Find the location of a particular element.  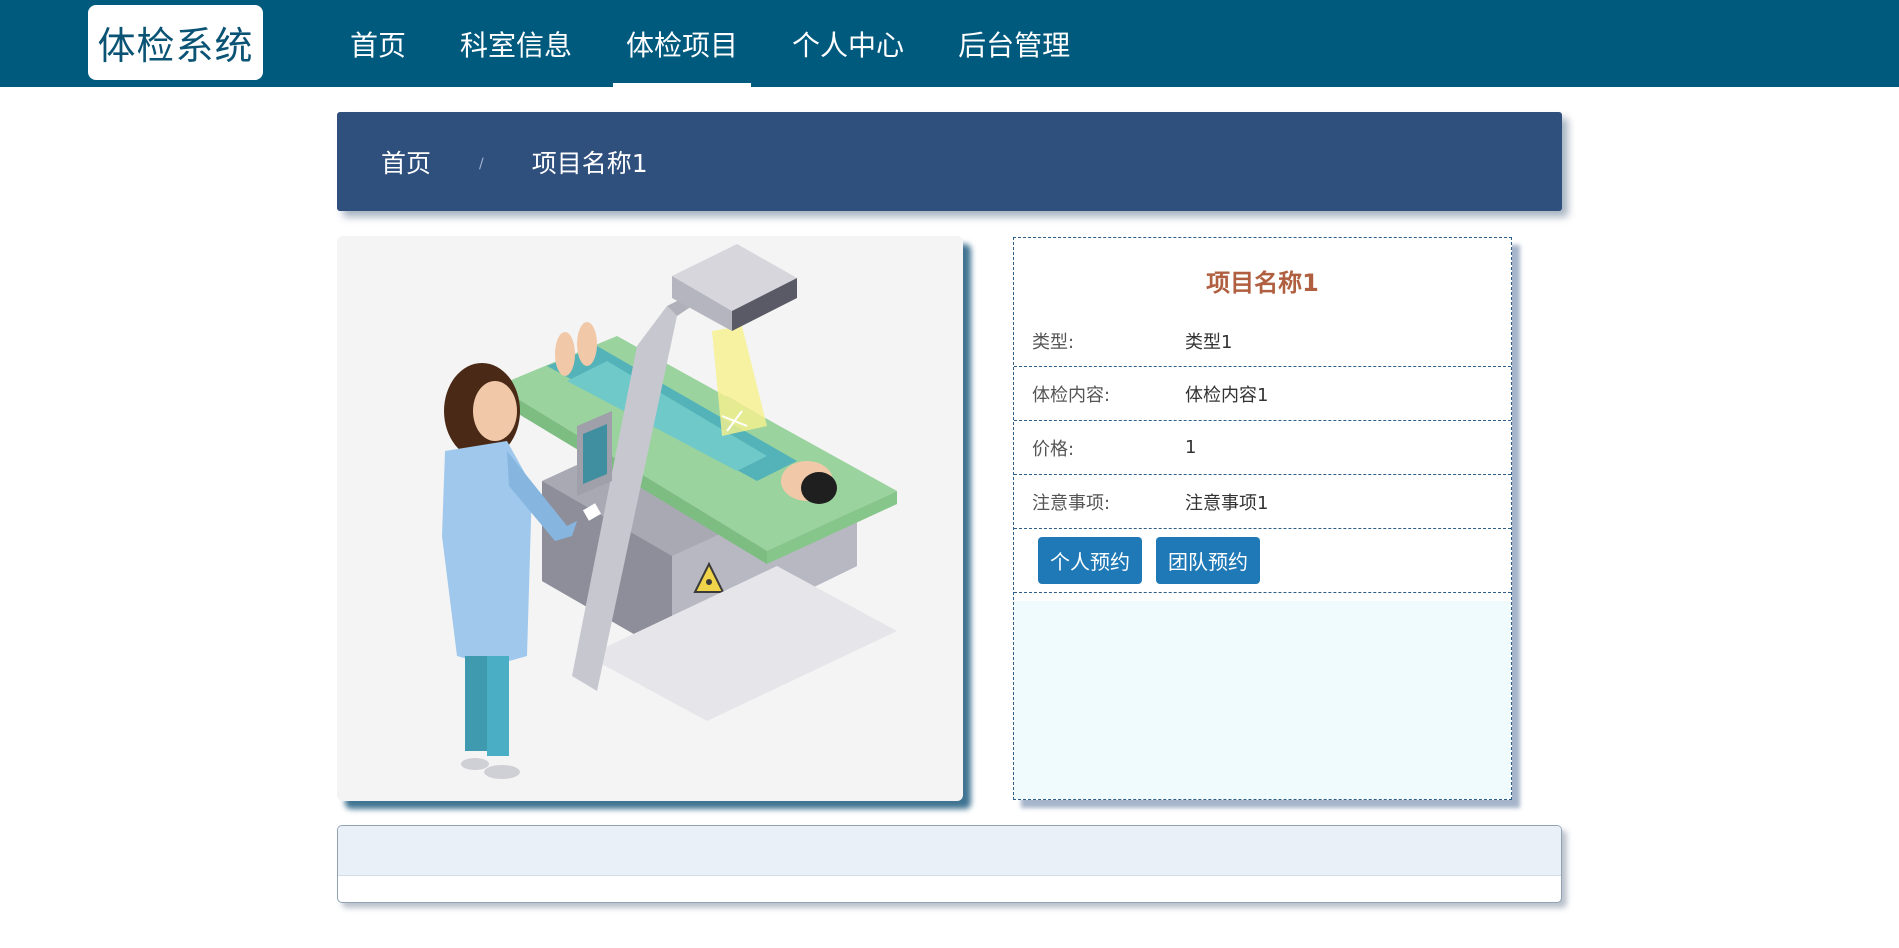

nav-menu: 首页 科室信息 体检项目 个人中心 后台管理 is located at coordinates (724, 43).